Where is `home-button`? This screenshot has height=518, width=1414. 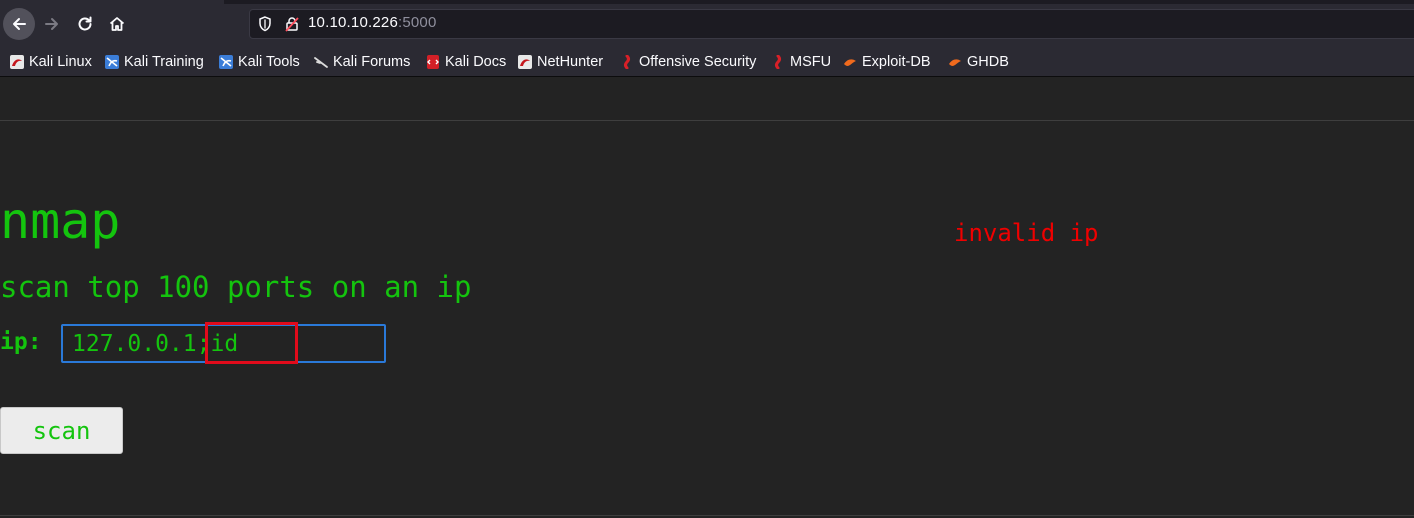
home-button is located at coordinates (117, 24).